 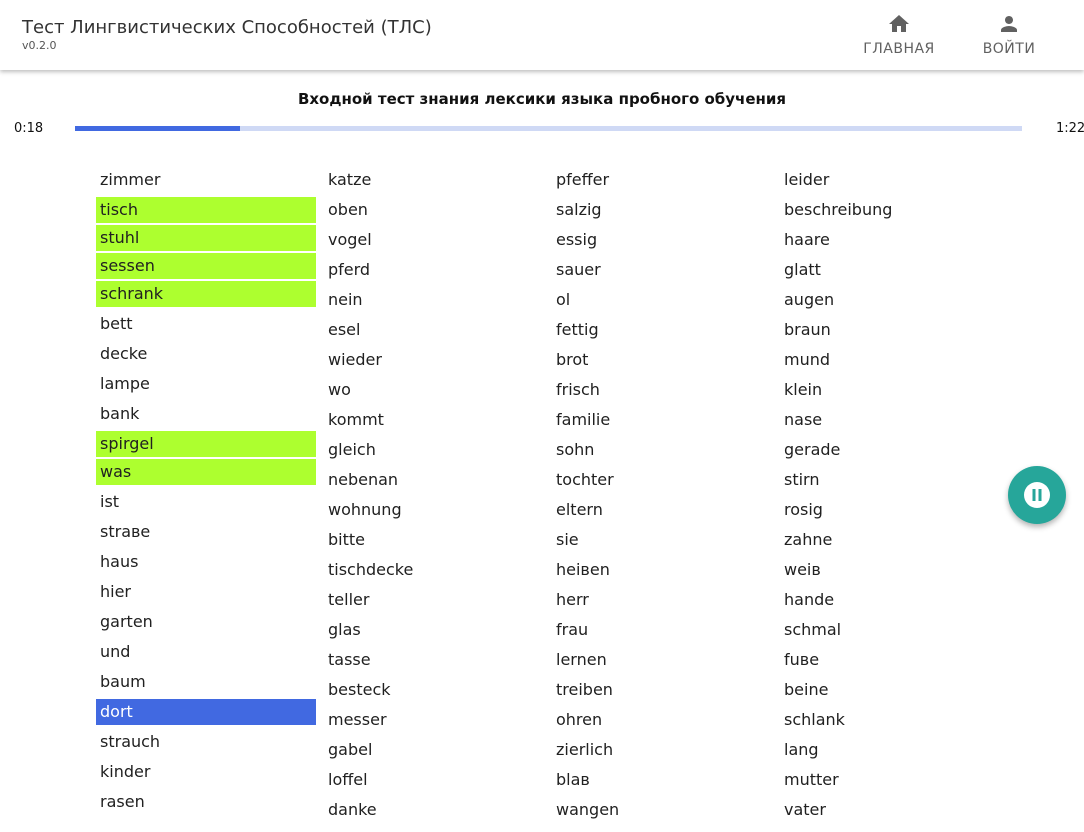 I want to click on word-item: rasen, so click(x=206, y=802).